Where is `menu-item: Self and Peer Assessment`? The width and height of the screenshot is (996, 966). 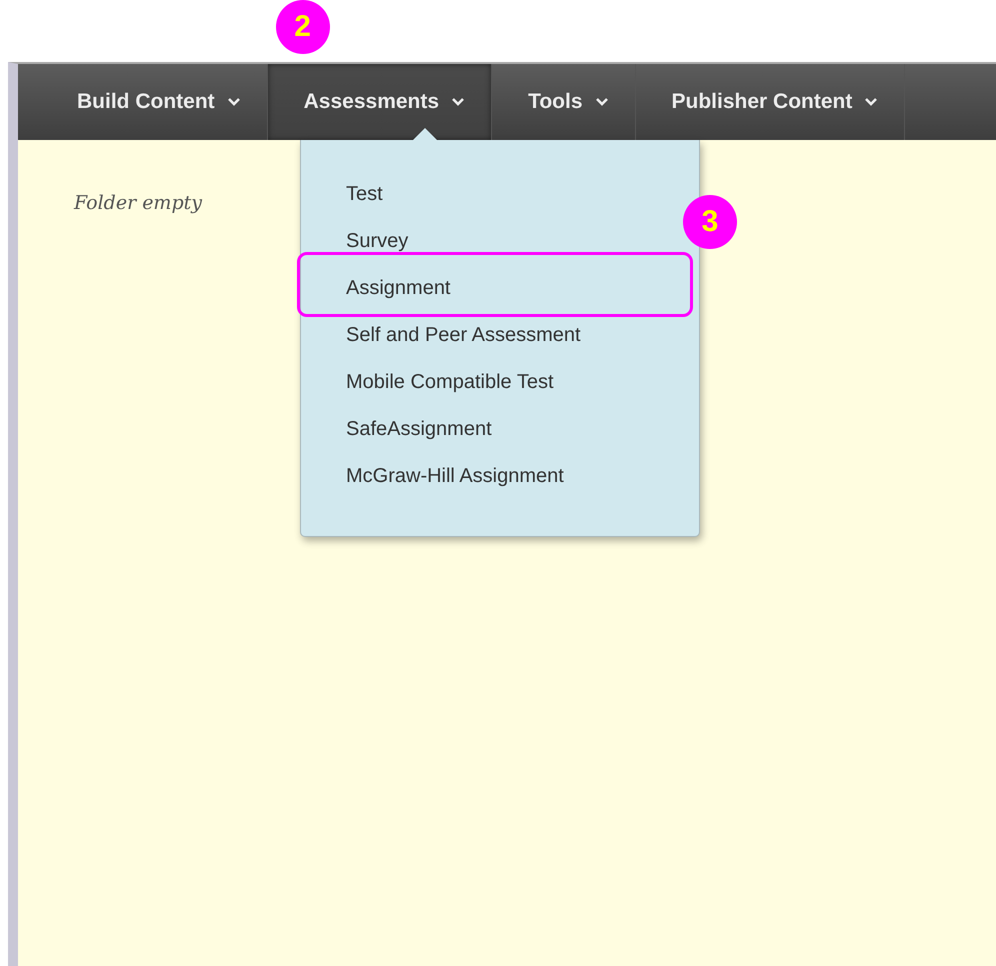
menu-item: Self and Peer Assessment is located at coordinates (463, 335).